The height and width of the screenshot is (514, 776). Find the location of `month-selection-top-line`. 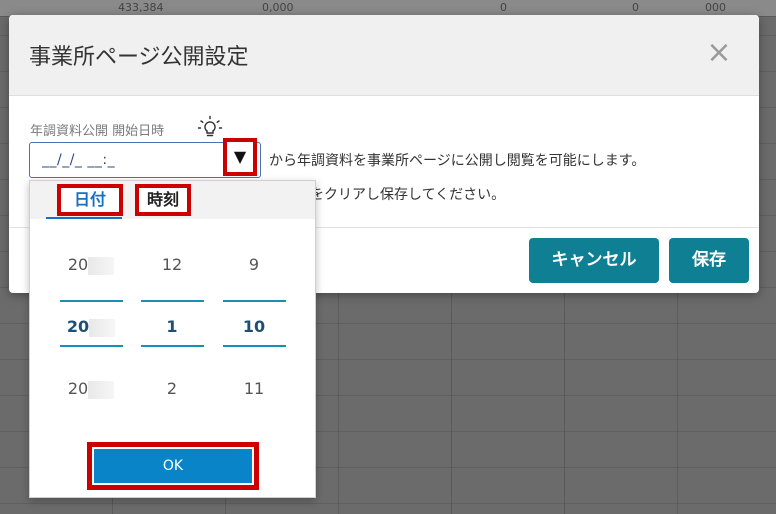

month-selection-top-line is located at coordinates (172, 301).